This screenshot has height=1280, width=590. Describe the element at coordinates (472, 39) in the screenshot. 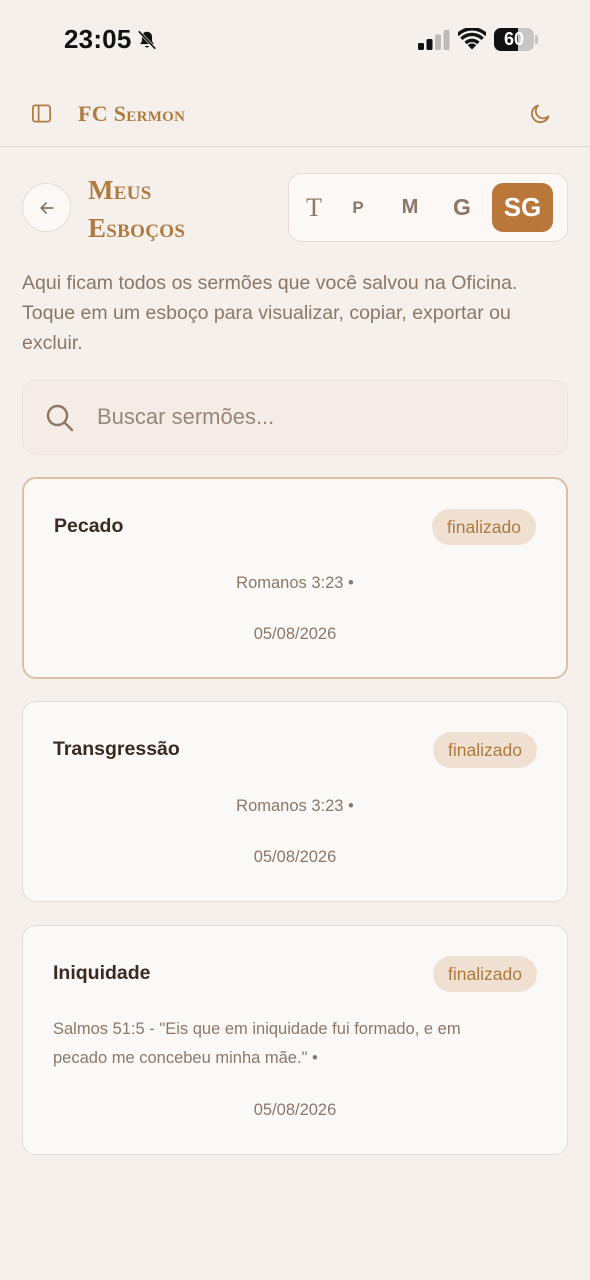

I see `wifi-icon` at that location.